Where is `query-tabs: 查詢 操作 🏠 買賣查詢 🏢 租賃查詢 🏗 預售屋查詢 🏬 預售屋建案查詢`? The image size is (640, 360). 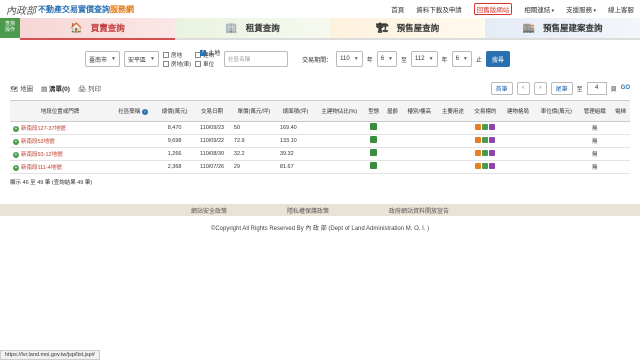
query-tabs: 查詢 操作 🏠 買賣查詢 🏢 租賃查詢 🏗 預售屋查詢 🏬 預售屋建案查詢 is located at coordinates (320, 29).